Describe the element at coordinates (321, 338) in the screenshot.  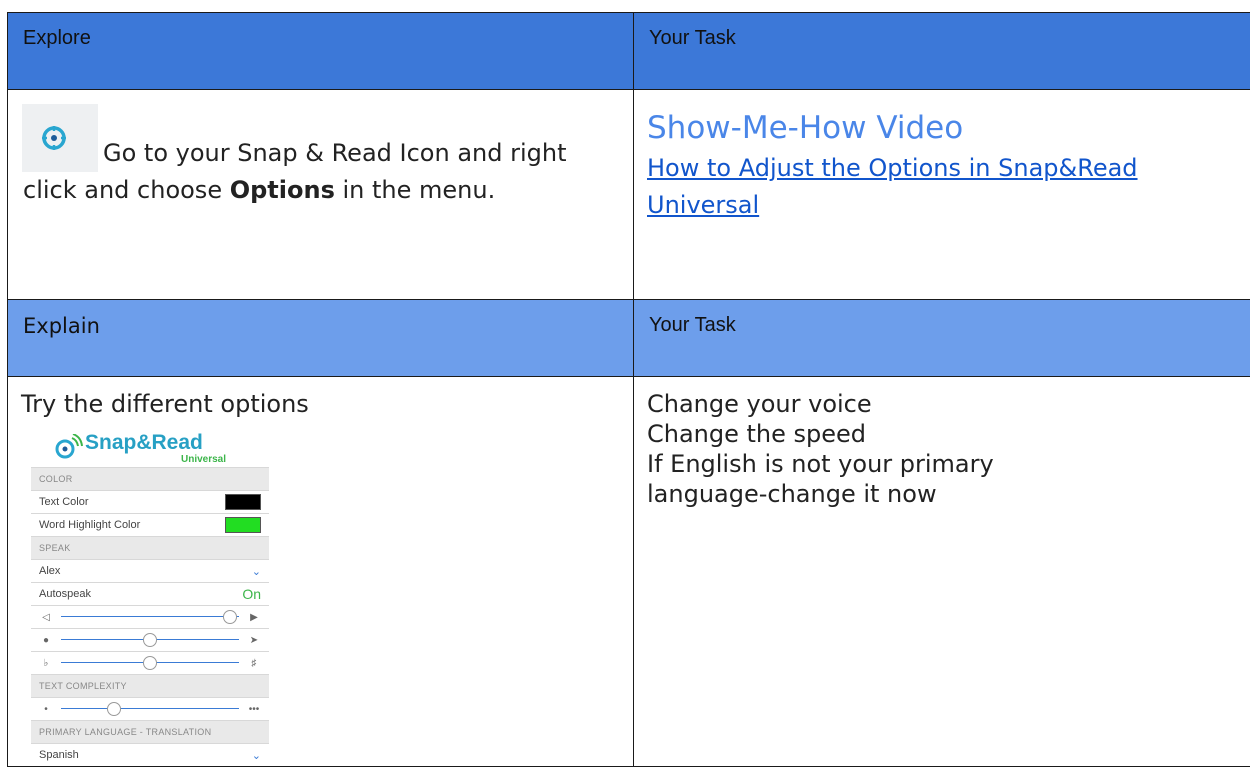
I see `explain-header: Explain` at that location.